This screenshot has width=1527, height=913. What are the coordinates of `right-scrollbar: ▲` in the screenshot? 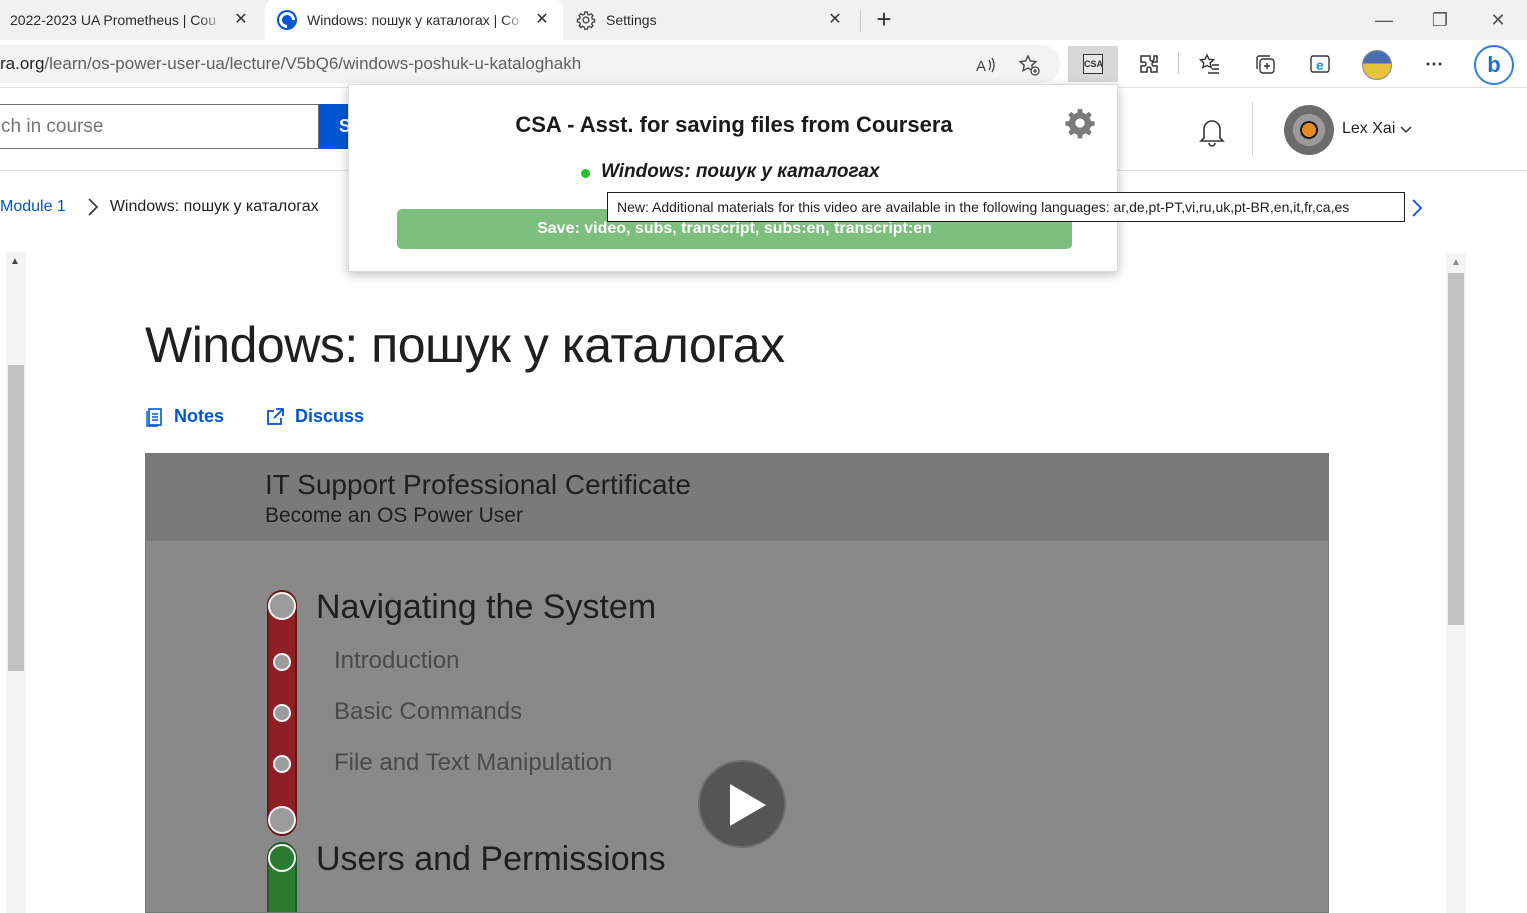 It's located at (1456, 583).